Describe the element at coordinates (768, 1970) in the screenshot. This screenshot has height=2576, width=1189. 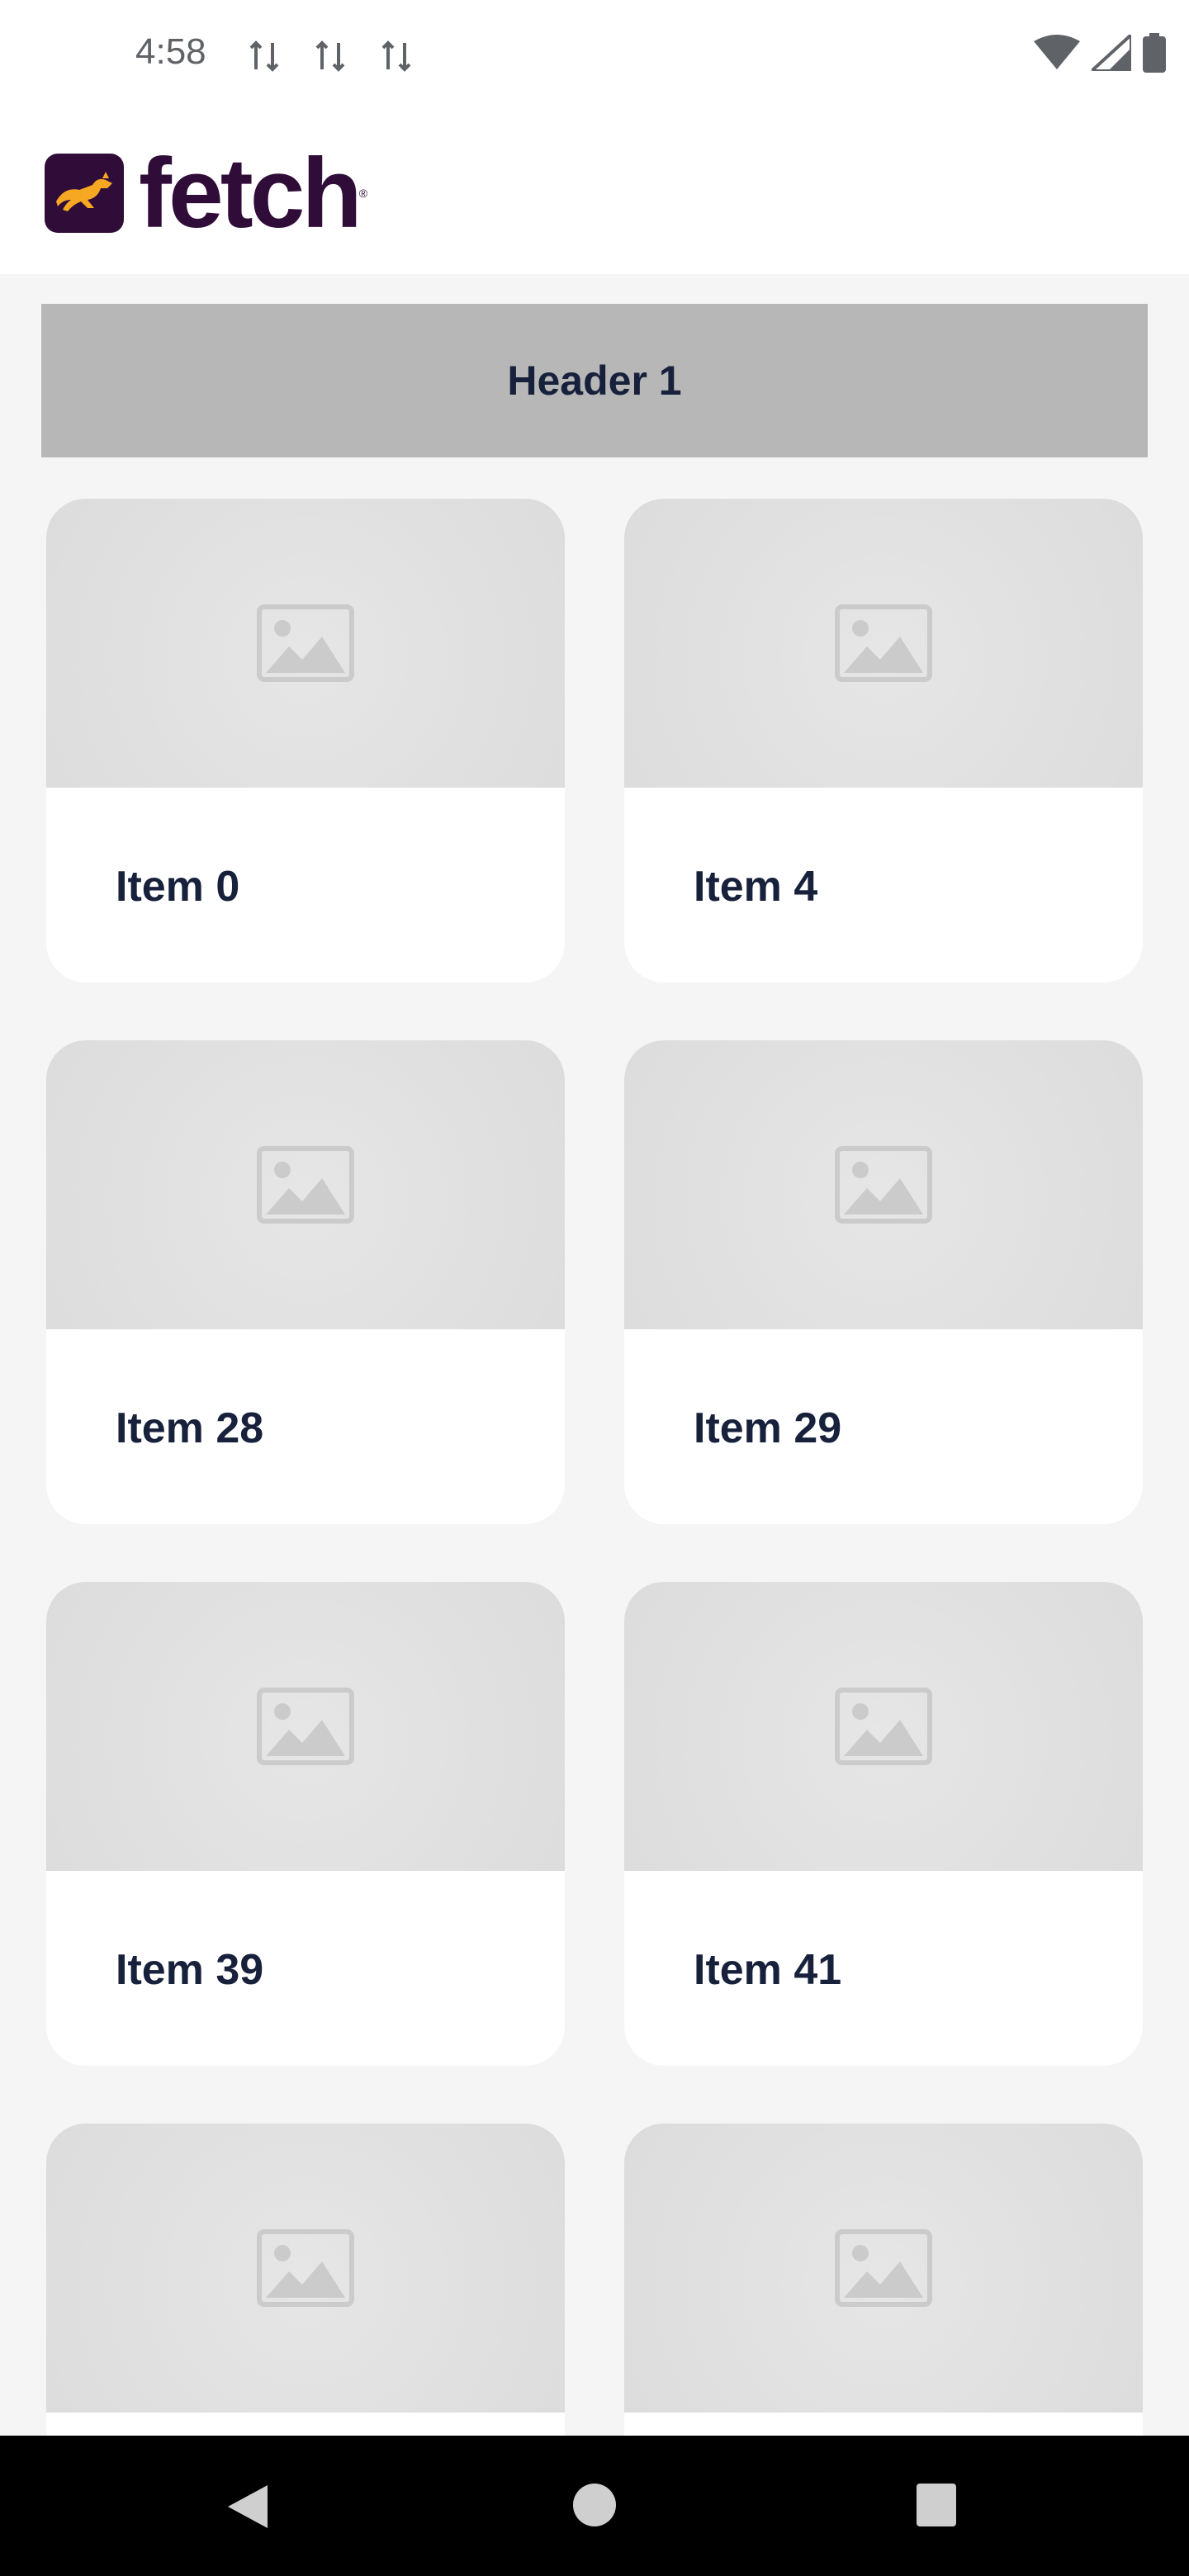
I see `item-label: Item 41` at that location.